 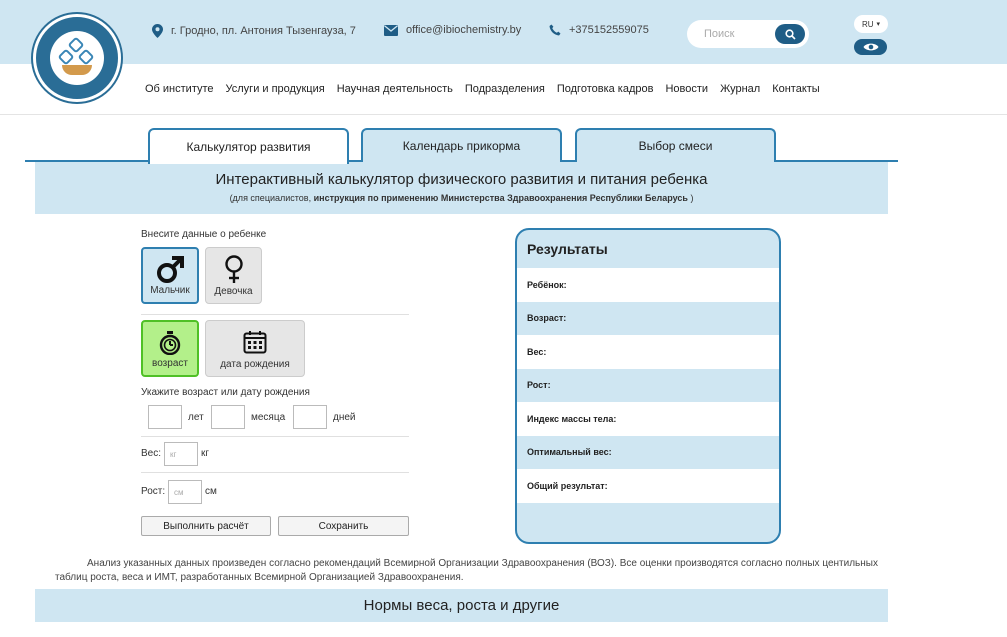 I want to click on email-link: office@ibiochemistry.by, so click(x=463, y=30).